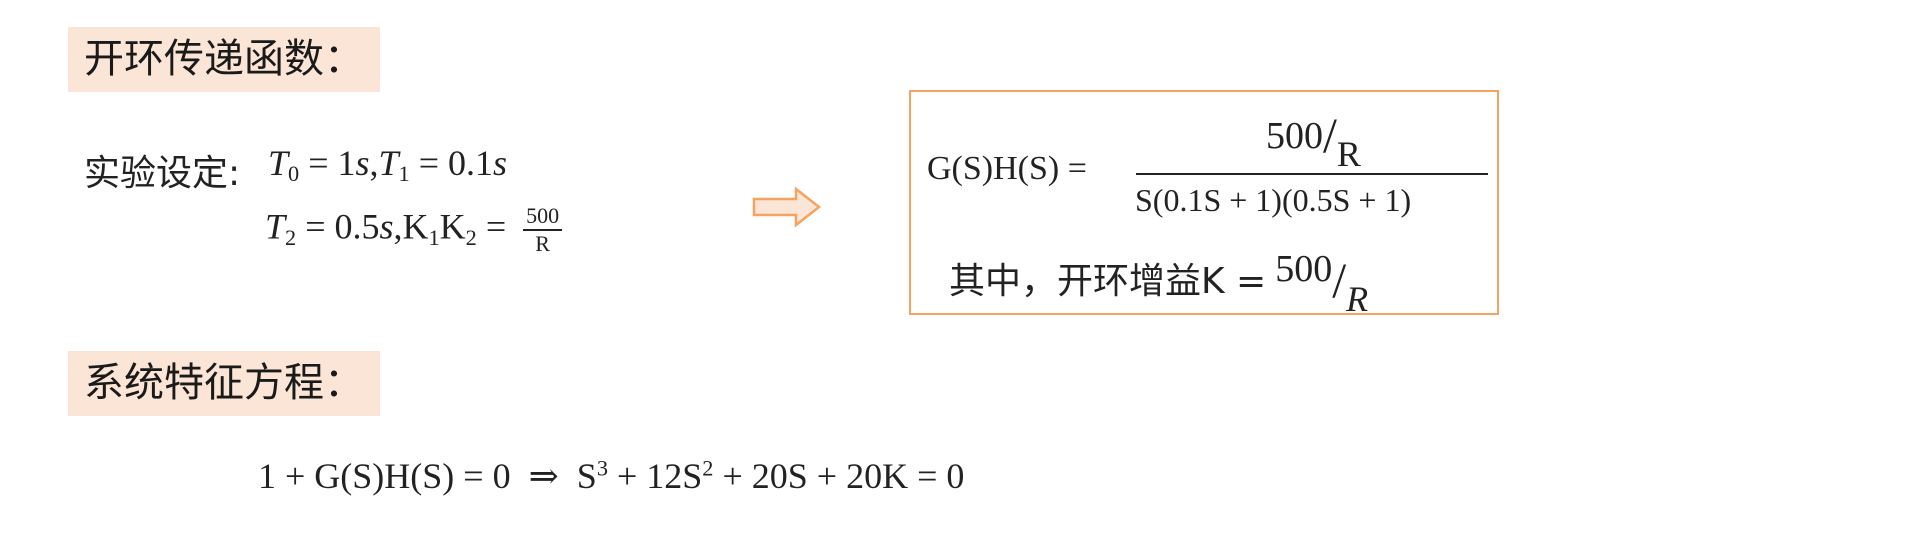 Image resolution: width=1909 pixels, height=536 pixels. I want to click on implies-symbol: ⇒, so click(543, 476).